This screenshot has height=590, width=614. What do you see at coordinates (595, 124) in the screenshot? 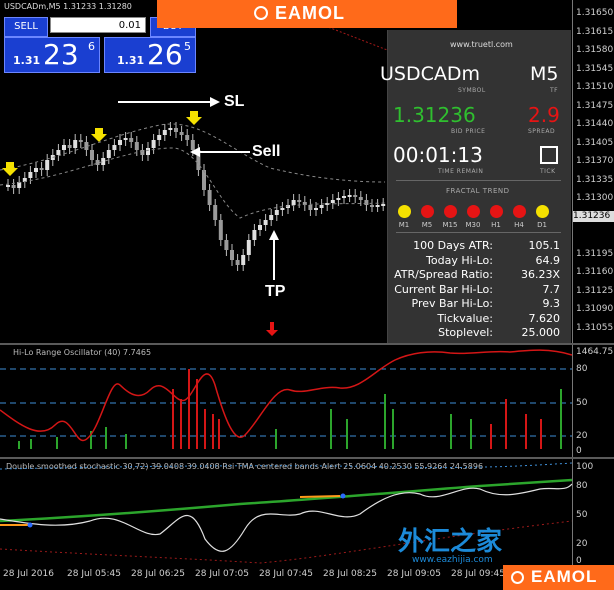
I see `price-tick: 1.31440` at bounding box center [595, 124].